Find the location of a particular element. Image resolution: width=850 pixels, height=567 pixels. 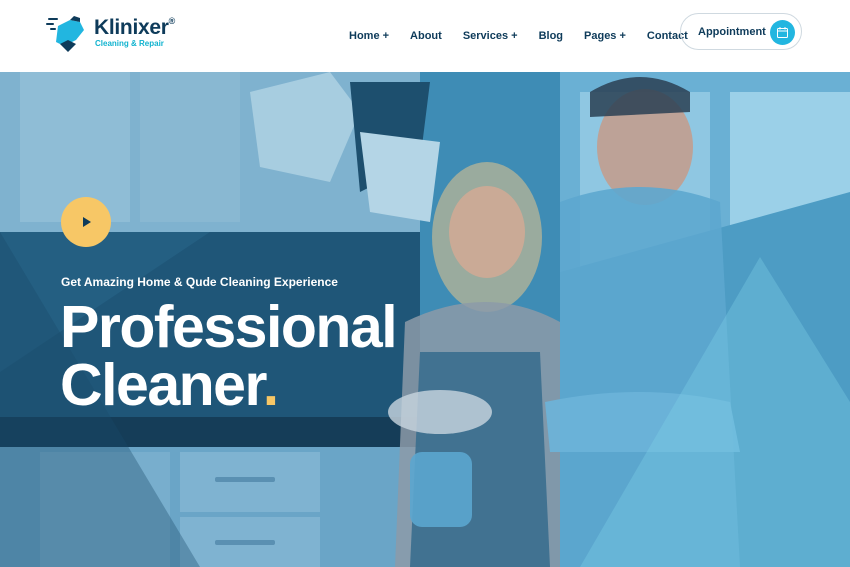

play-icon is located at coordinates (87, 222).